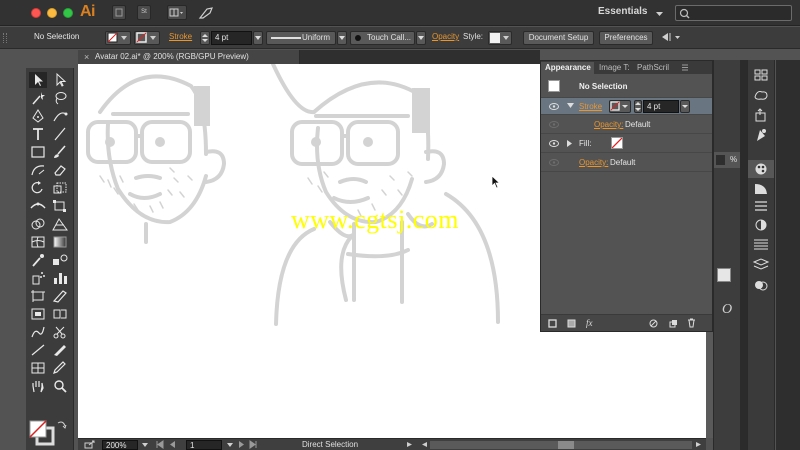  I want to click on pathfinder-icon, so click(761, 285).